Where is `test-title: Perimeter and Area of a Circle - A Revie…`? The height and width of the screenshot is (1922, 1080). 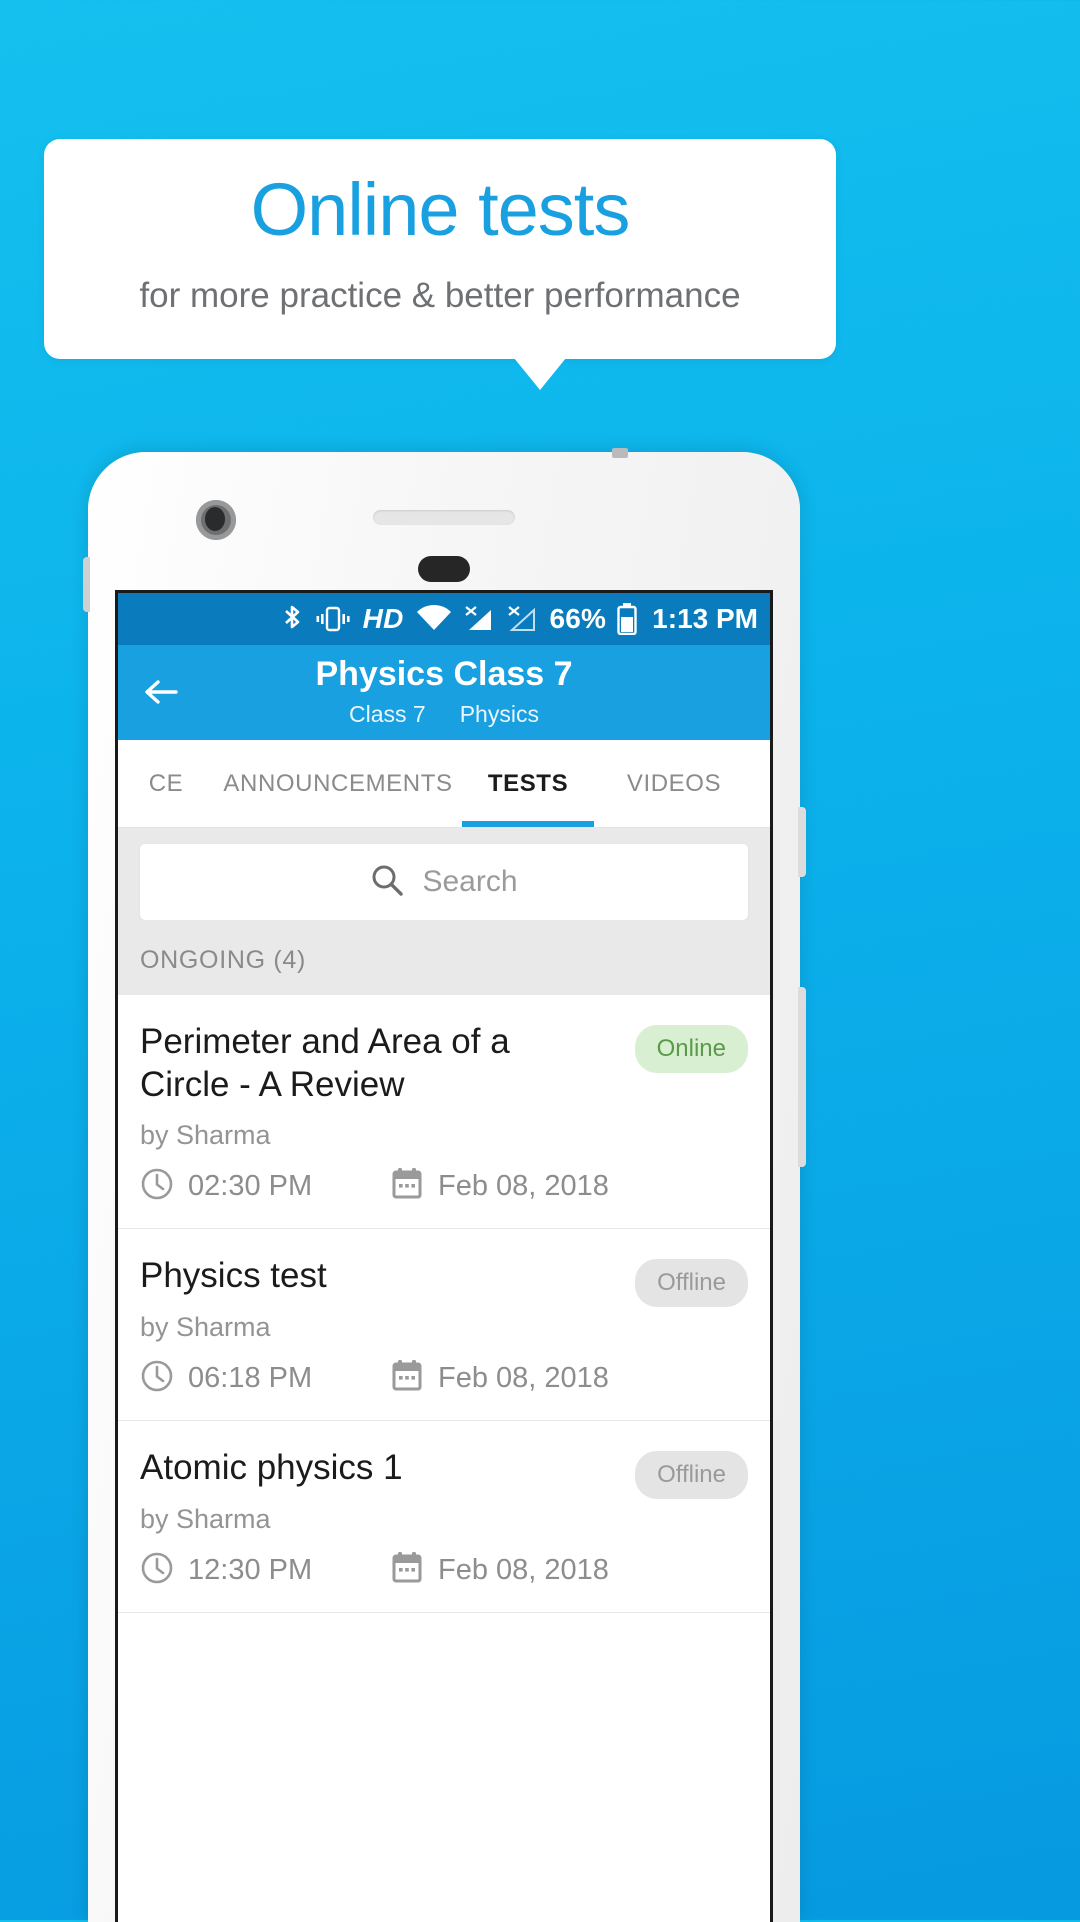 test-title: Perimeter and Area of a Circle - A Revie… is located at coordinates (325, 1063).